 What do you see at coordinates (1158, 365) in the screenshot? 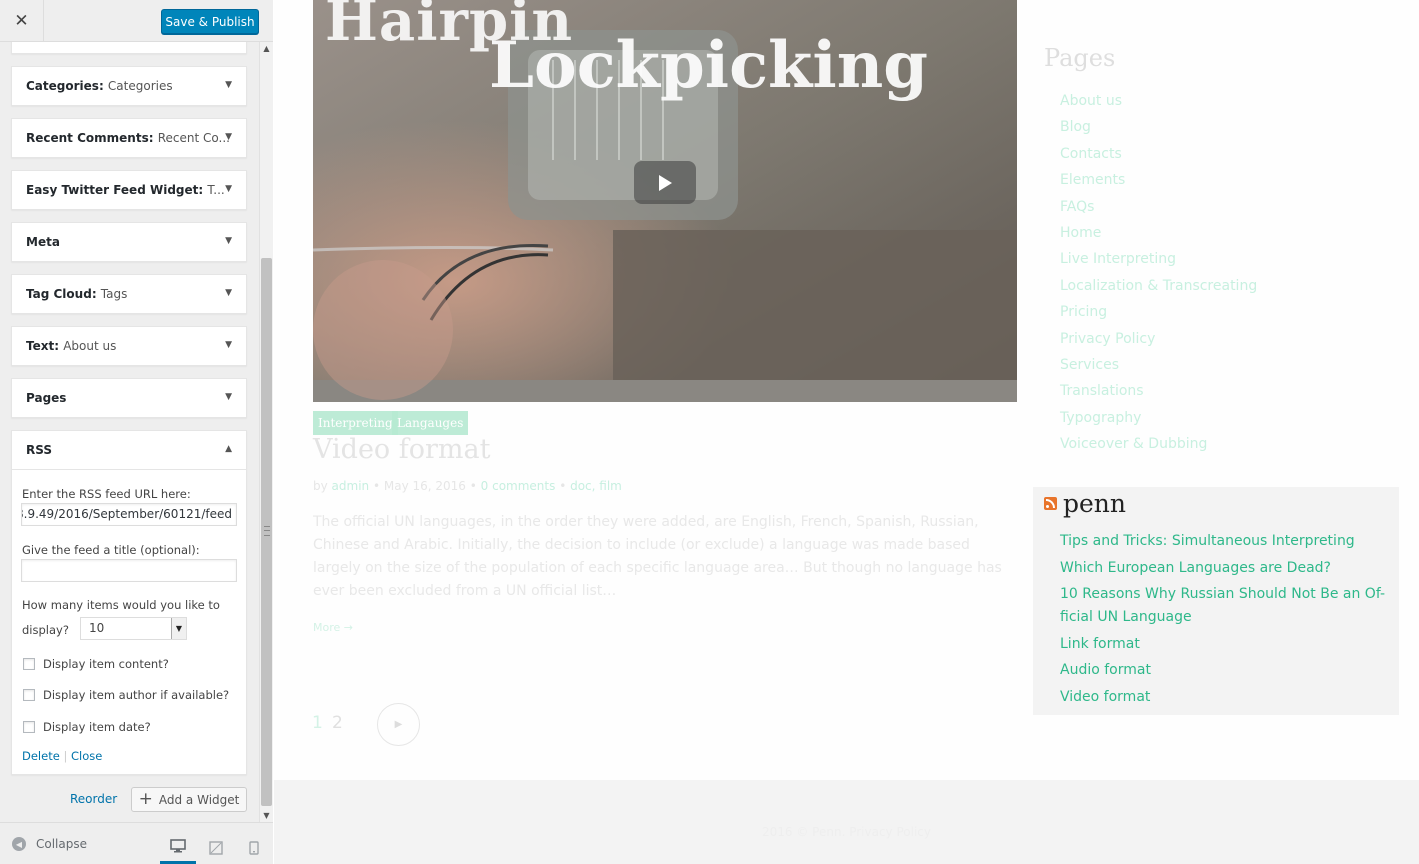
I see `page-link: Services` at bounding box center [1158, 365].